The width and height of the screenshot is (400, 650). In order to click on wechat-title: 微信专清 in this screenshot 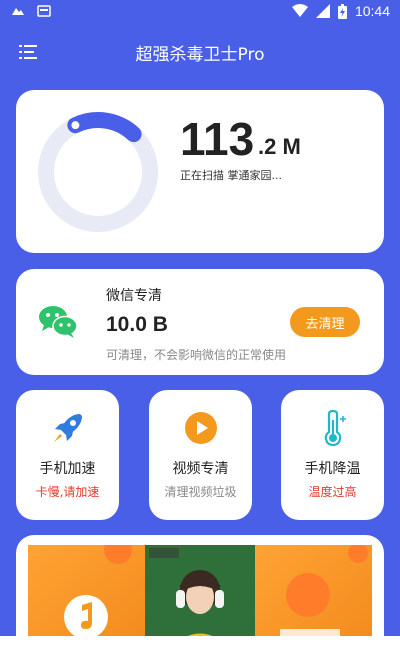, I will do `click(134, 296)`.